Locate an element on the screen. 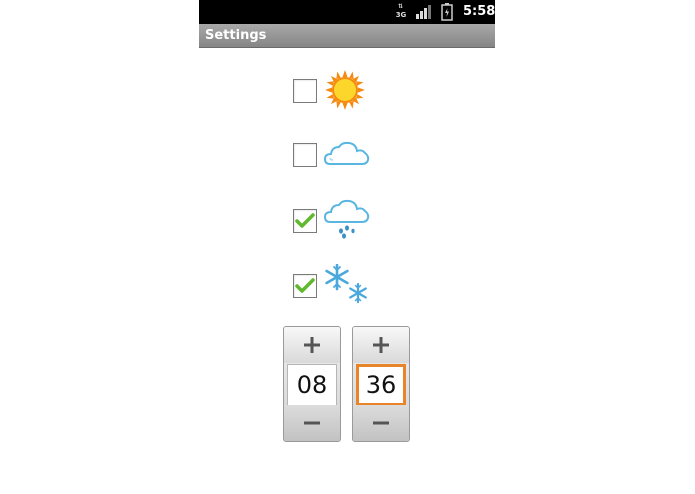 The height and width of the screenshot is (494, 695). clock: 5:58 is located at coordinates (479, 11).